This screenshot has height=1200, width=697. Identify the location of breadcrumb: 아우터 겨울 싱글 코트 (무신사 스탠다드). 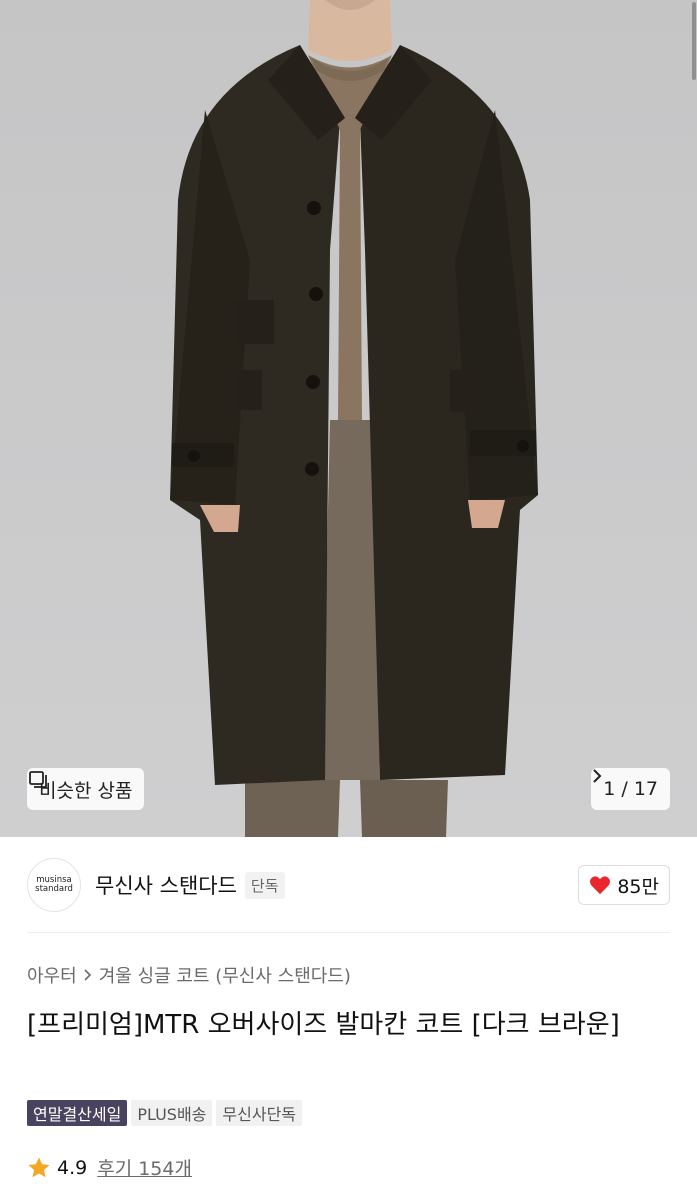
(189, 975).